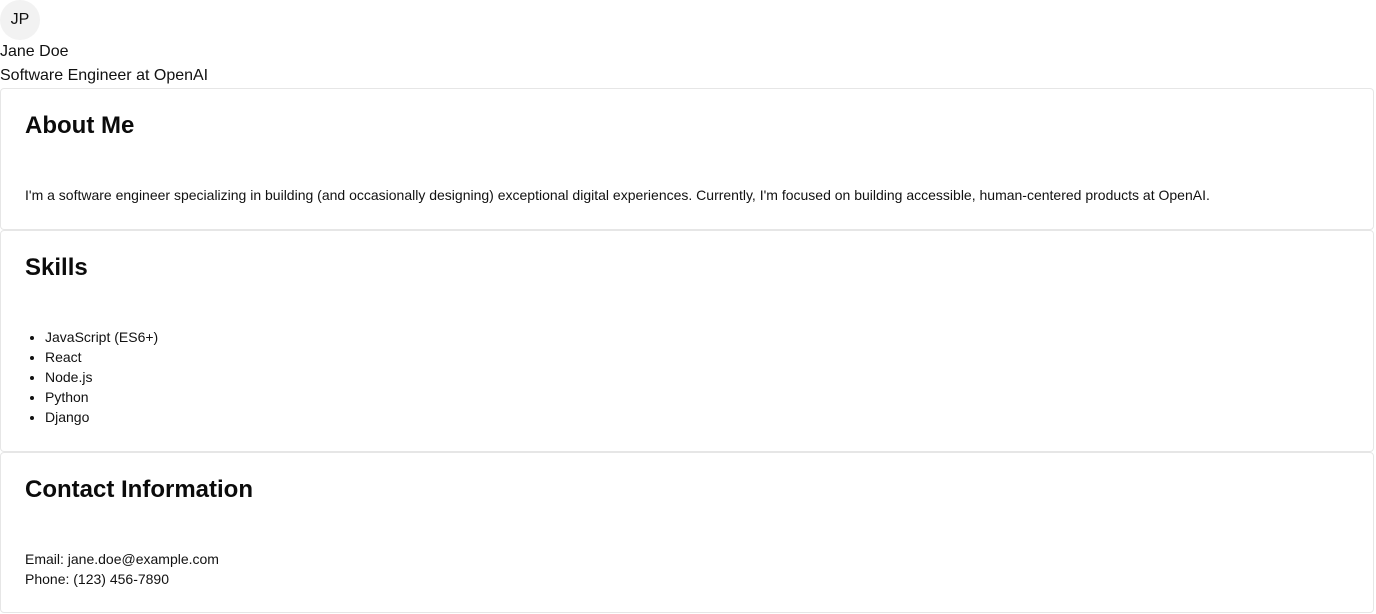  Describe the element at coordinates (101, 397) in the screenshot. I see `list-item: Python` at that location.